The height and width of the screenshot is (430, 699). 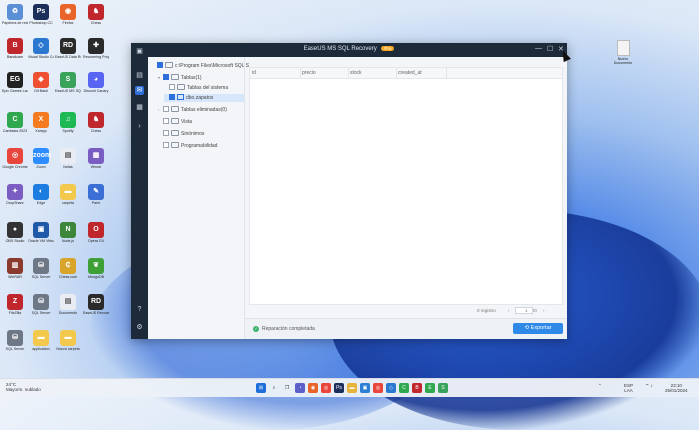 What do you see at coordinates (41, 241) in the screenshot?
I see `desktop-shortcut-label: Oracle VM VirtualBox` at bounding box center [41, 241].